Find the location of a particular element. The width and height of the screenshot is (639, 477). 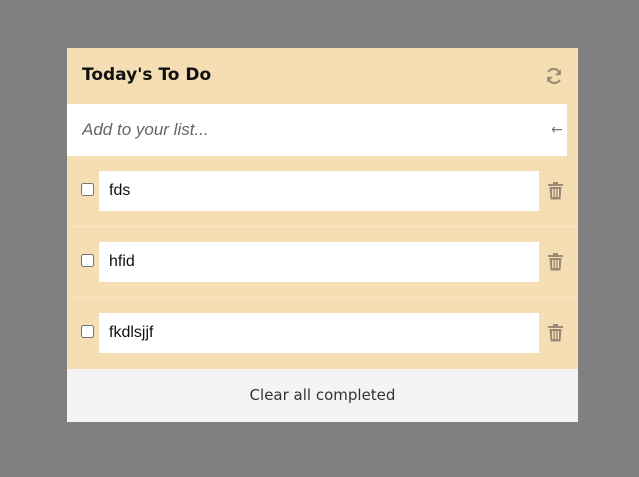

add-item-input is located at coordinates (302, 130).